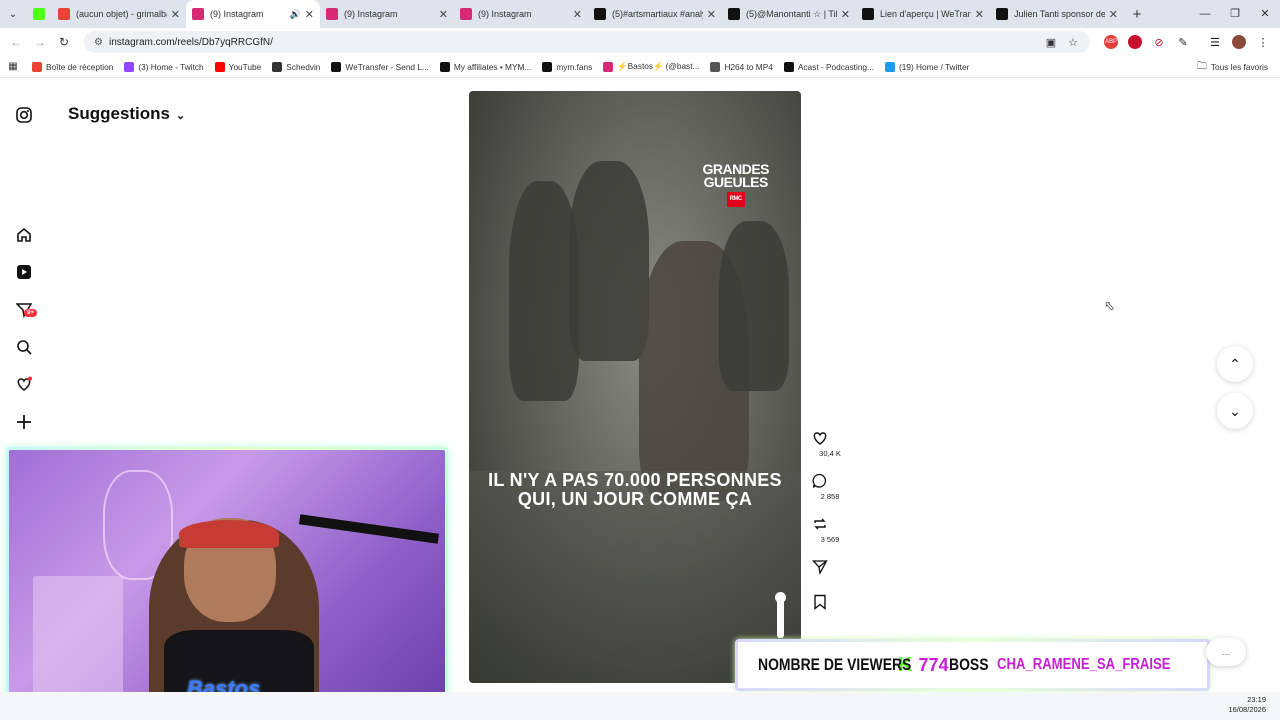  Describe the element at coordinates (237, 66) in the screenshot. I see `bookmark-item: YouTube` at that location.